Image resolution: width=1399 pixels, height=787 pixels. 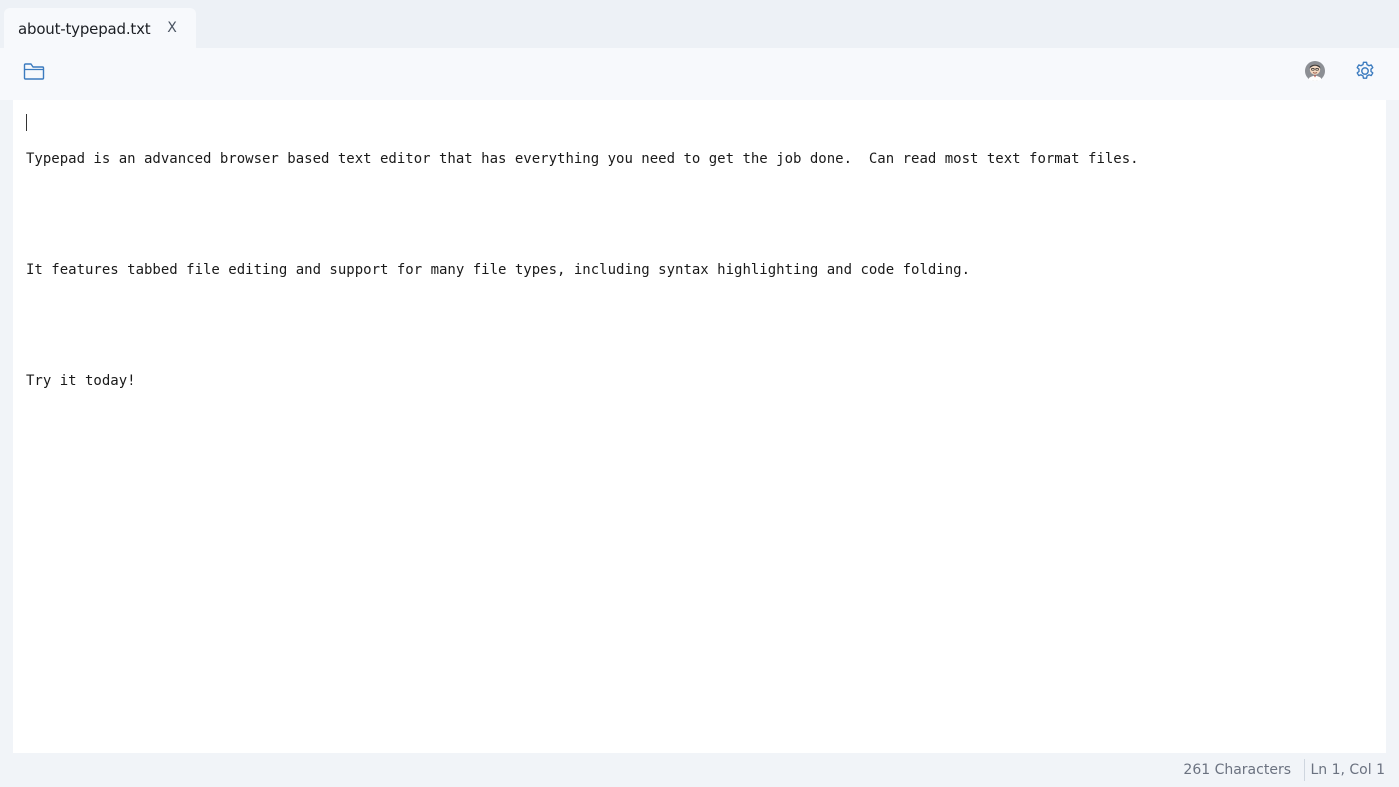 I want to click on folder-icon, so click(x=34, y=73).